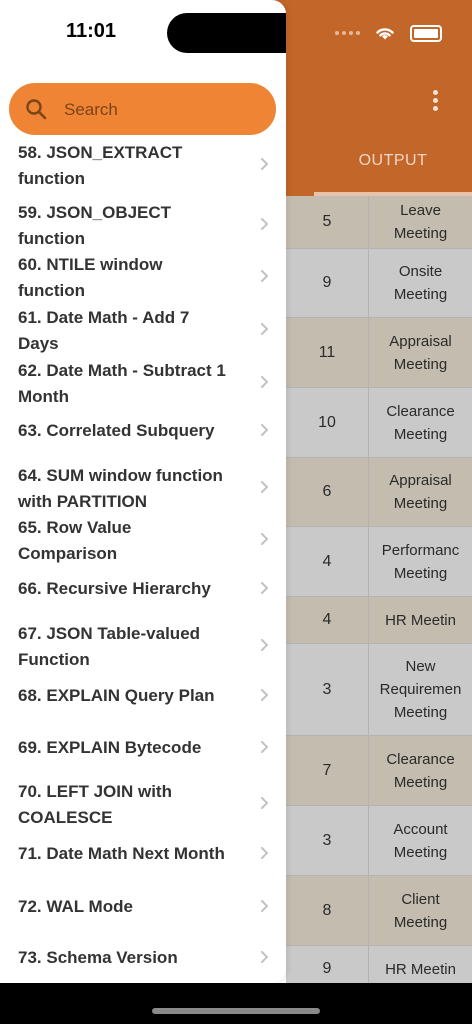 This screenshot has width=472, height=1024. I want to click on menu-item-label: 65. Row Value Comparison, so click(75, 540).